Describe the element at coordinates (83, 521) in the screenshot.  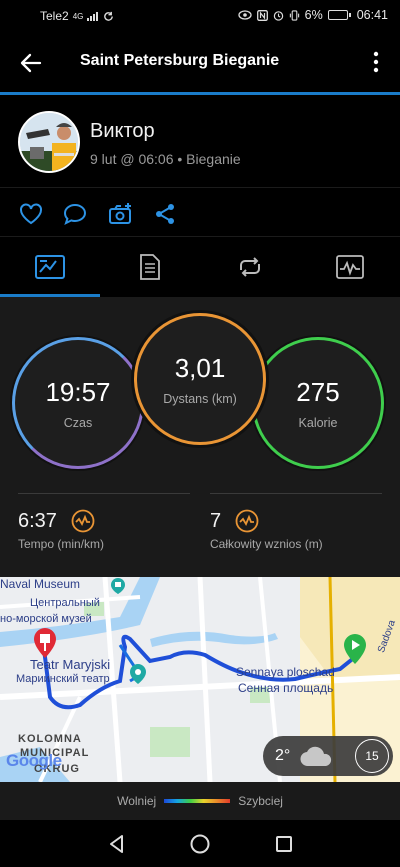
I see `pace-graph-icon` at that location.